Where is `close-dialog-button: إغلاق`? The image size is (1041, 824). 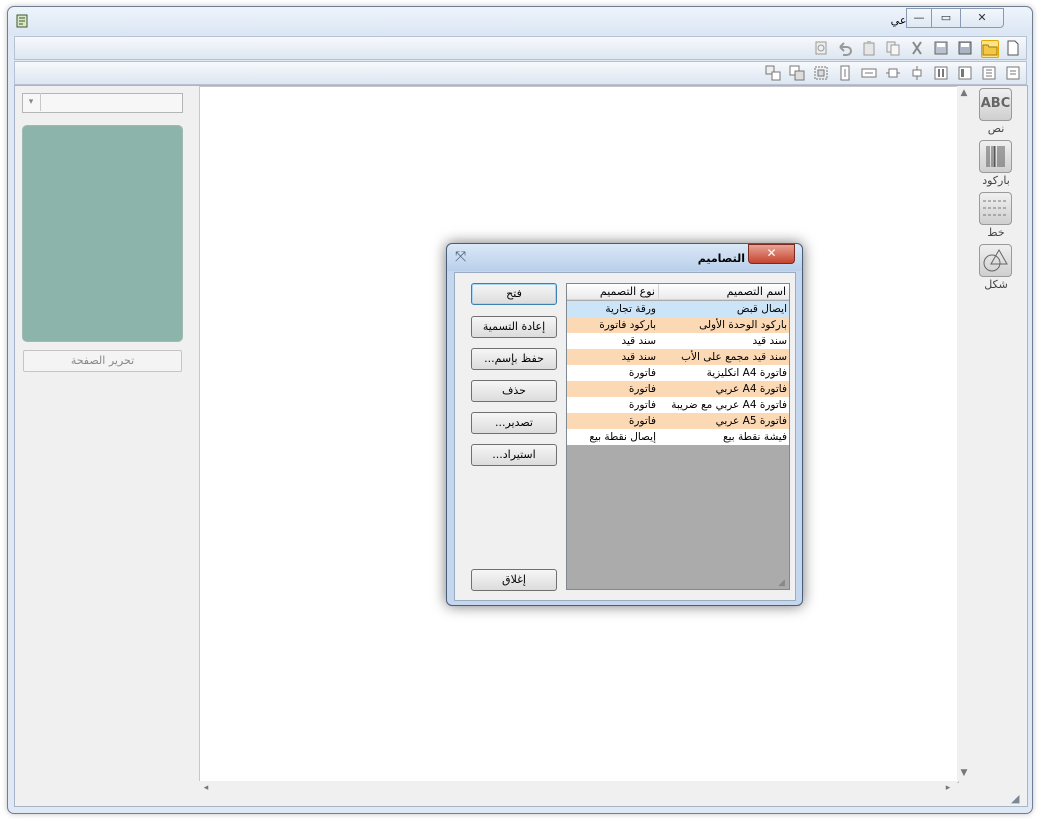 close-dialog-button: إغلاق is located at coordinates (514, 580).